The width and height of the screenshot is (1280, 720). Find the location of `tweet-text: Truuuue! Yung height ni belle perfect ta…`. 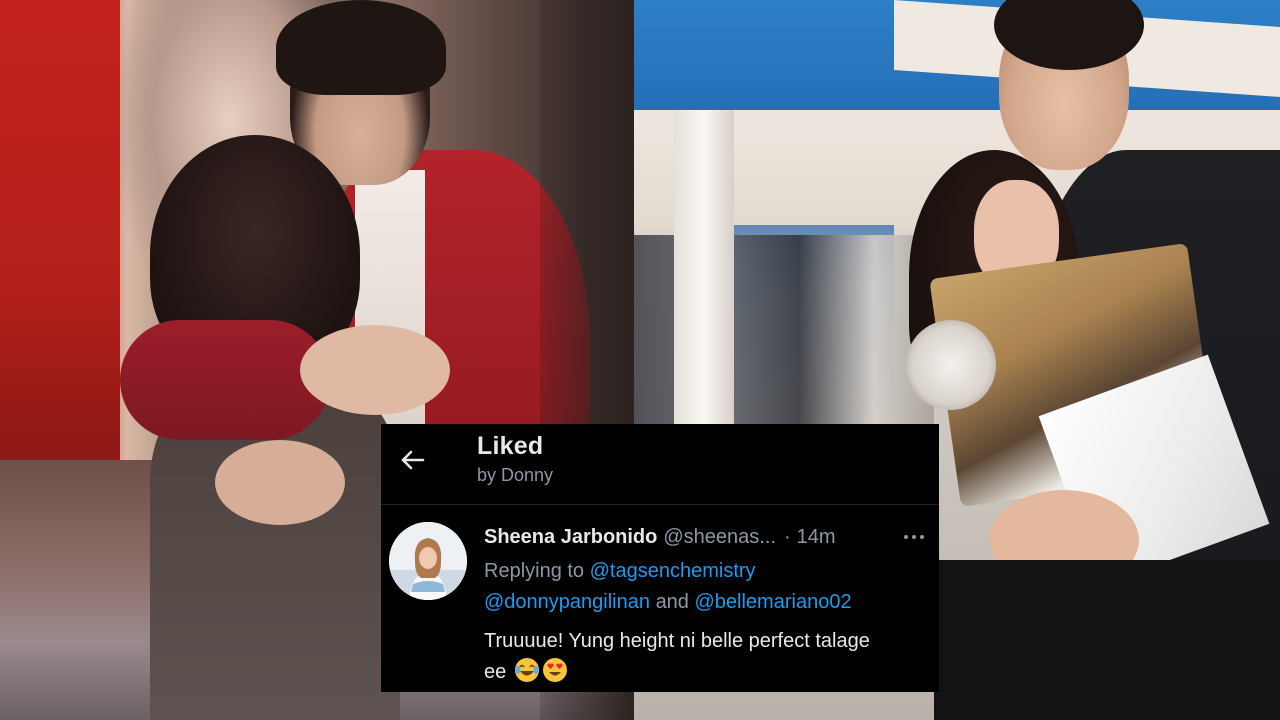

tweet-text: Truuuue! Yung height ni belle perfect ta… is located at coordinates (709, 657).